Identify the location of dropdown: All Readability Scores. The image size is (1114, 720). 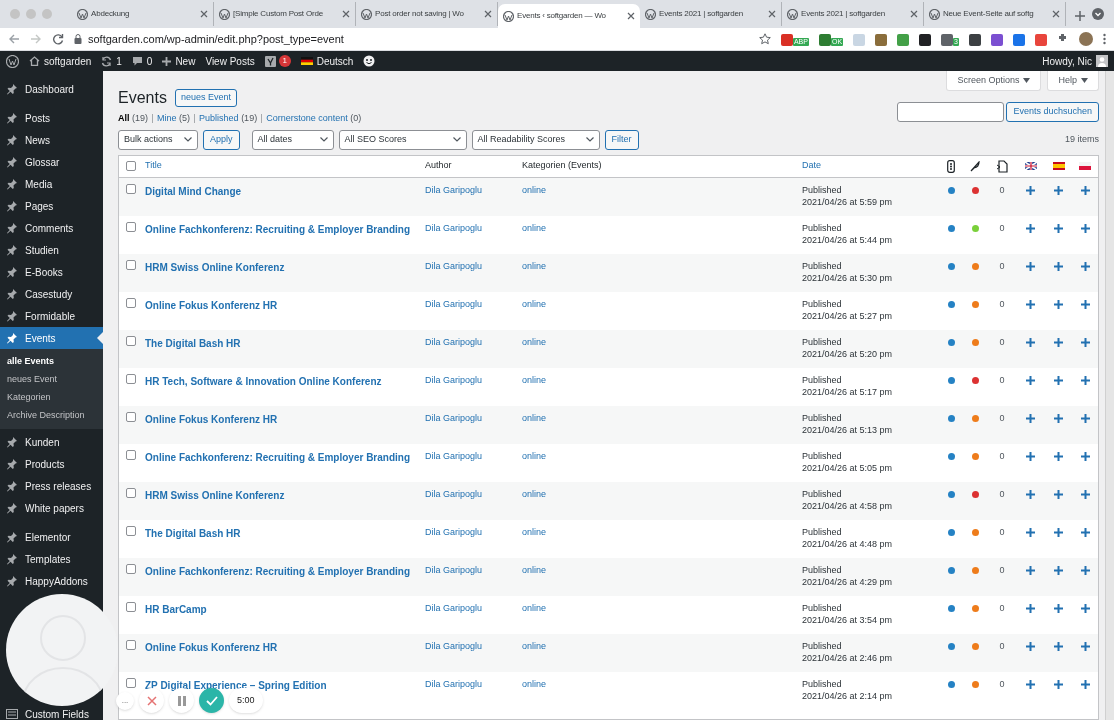
(535, 139).